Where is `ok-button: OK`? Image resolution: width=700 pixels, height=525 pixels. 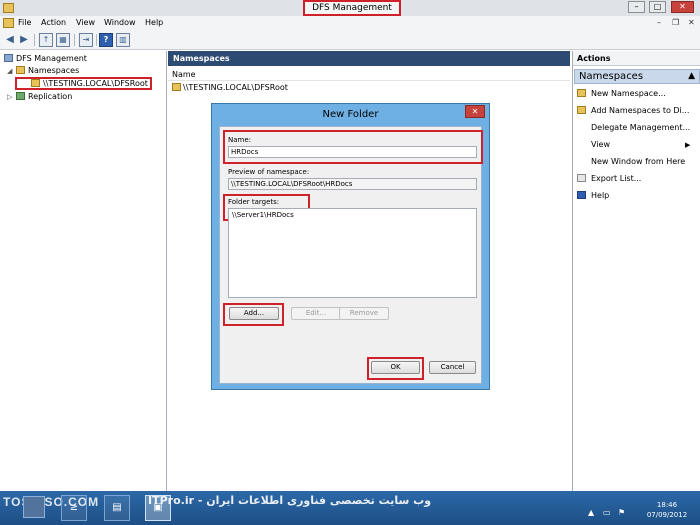 ok-button: OK is located at coordinates (395, 367).